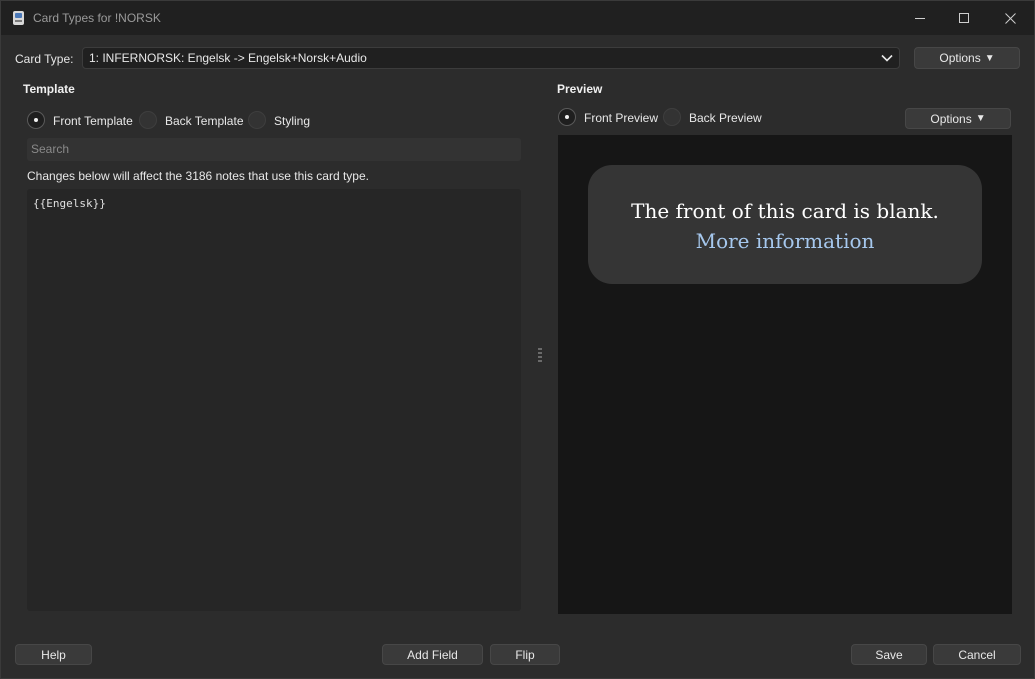  I want to click on add-field-button: Add Field, so click(432, 654).